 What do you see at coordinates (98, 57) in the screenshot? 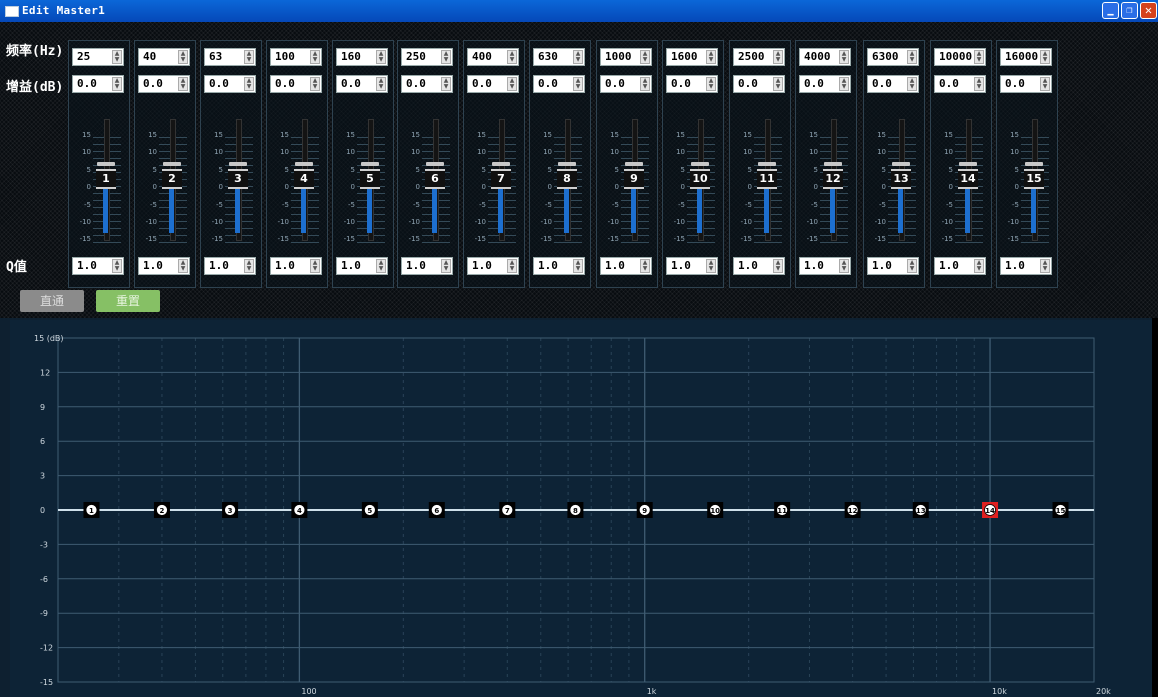
I see `frequency-spinbox: 25 ▲ ▼` at bounding box center [98, 57].